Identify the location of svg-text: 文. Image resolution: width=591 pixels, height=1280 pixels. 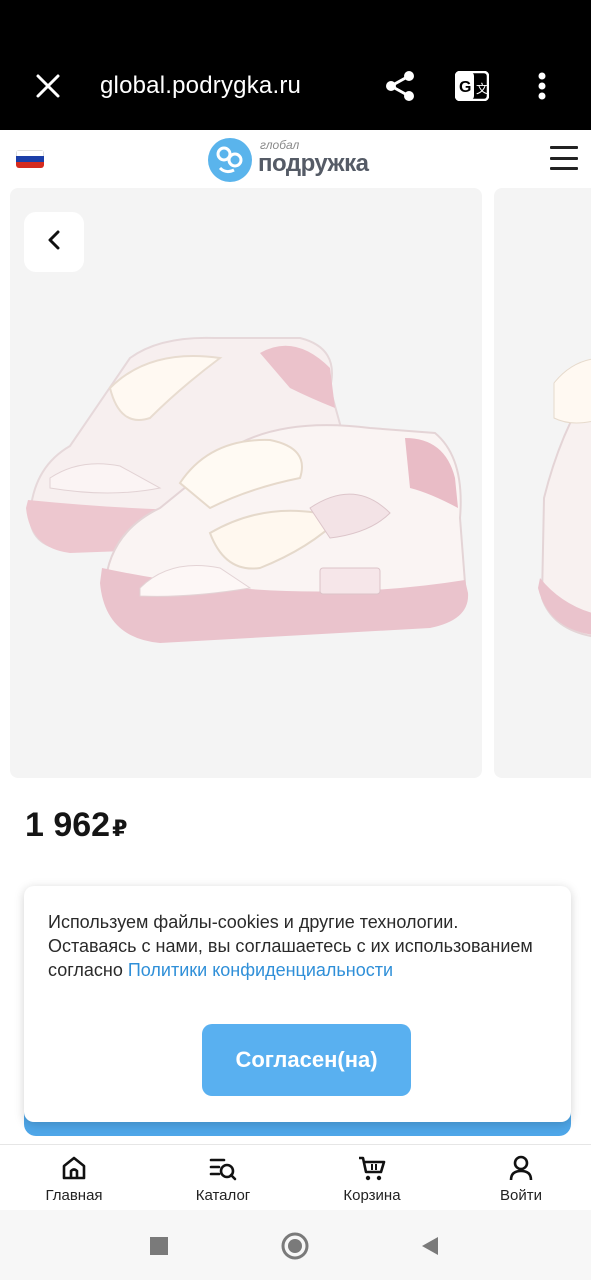
(482, 88).